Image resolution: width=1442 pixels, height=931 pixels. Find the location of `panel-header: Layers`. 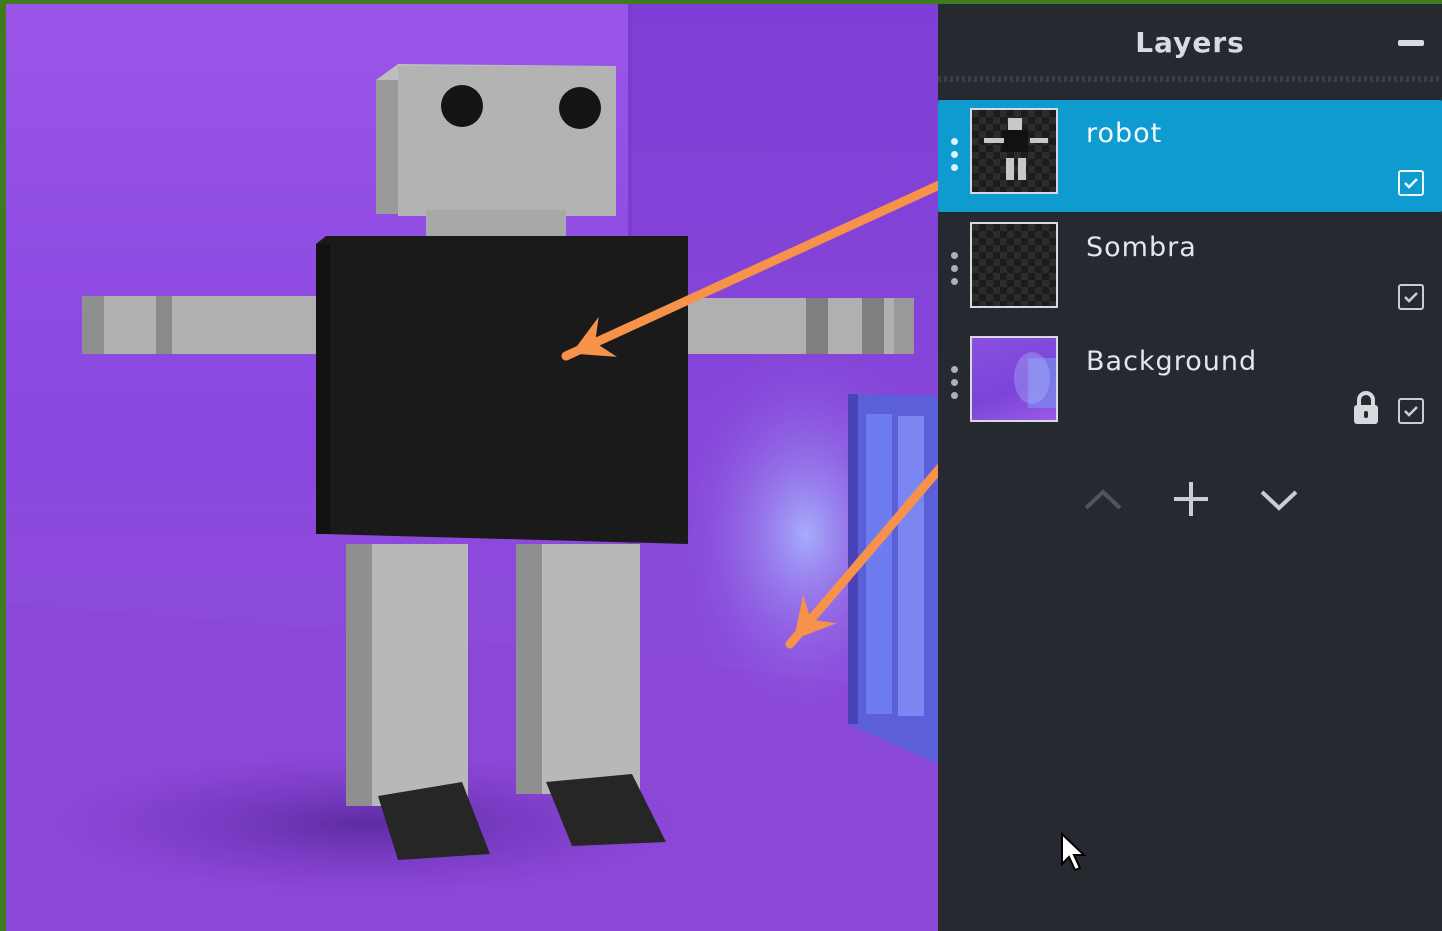

panel-header: Layers is located at coordinates (1190, 43).